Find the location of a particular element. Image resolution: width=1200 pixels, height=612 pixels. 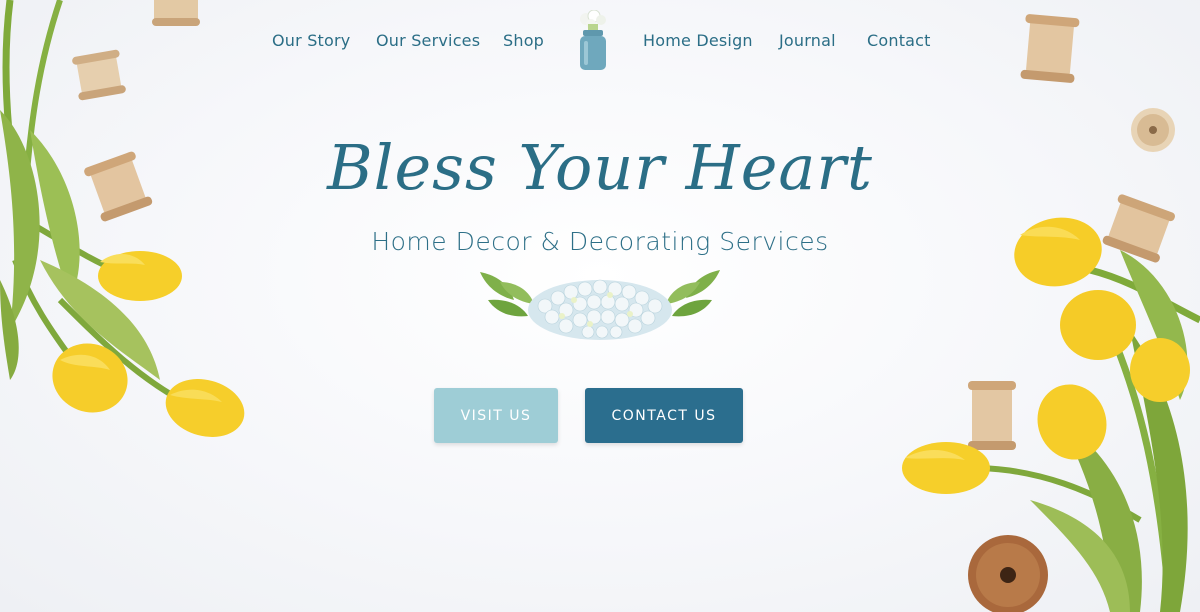

left-tulips-decoration is located at coordinates (122, 218).